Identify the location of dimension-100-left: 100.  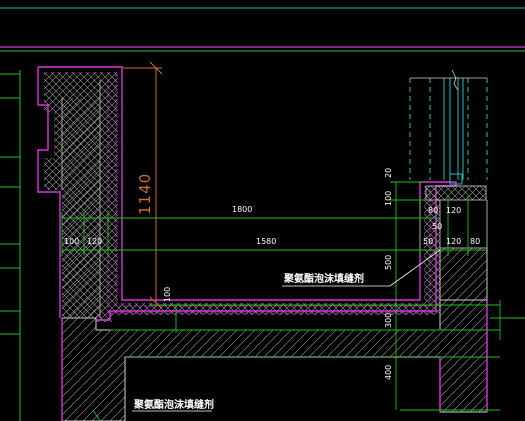
(71, 241).